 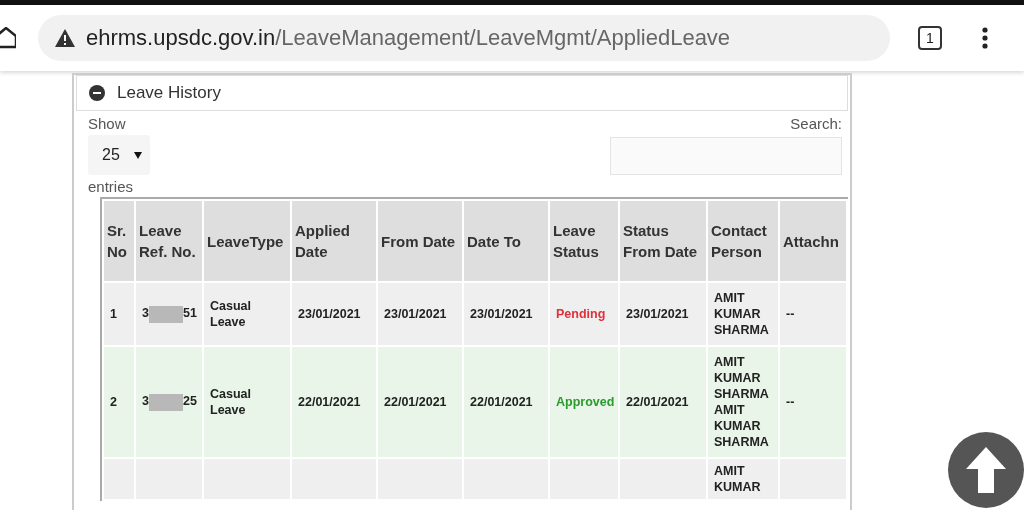 I want to click on contact-person: AMIT KUMAR SHARMA AMIT KUMAR SHARMA, so click(x=741, y=402).